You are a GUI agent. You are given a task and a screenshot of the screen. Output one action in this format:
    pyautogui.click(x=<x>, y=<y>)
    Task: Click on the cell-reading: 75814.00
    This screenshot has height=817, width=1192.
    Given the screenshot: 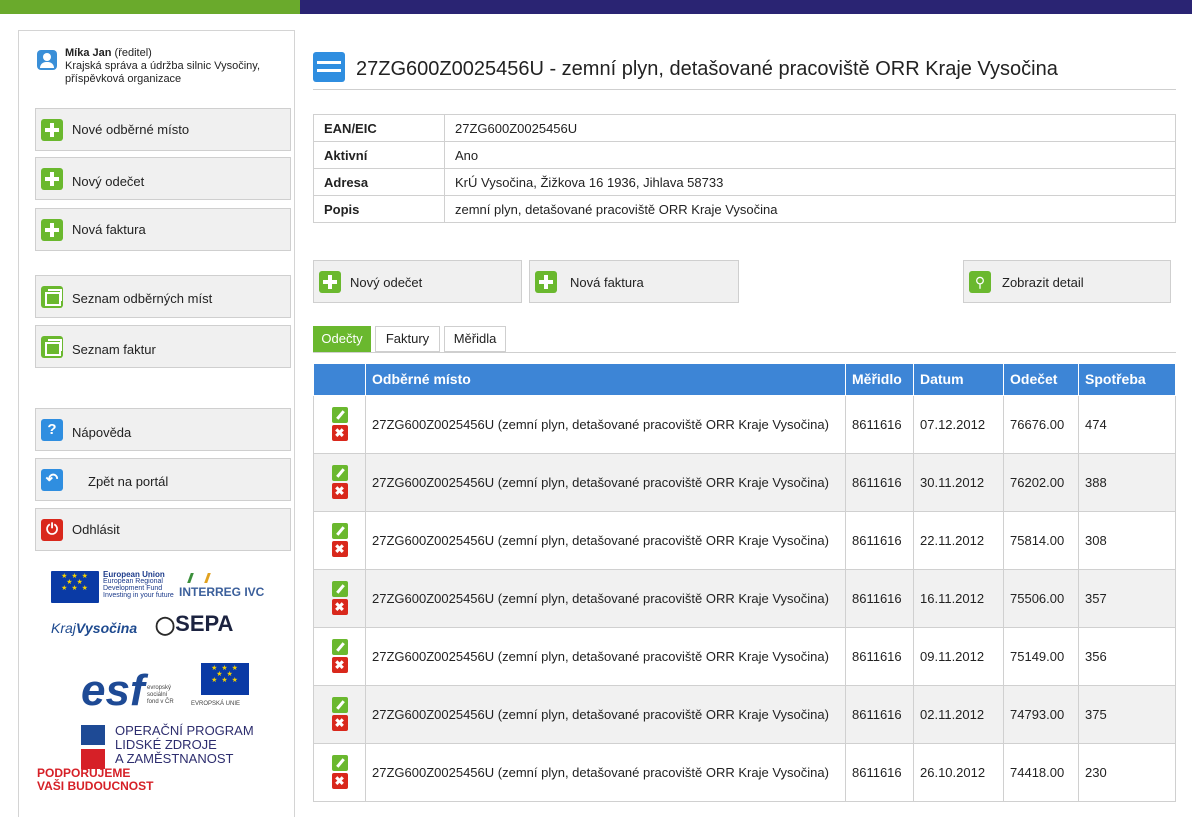 What is the action you would take?
    pyautogui.click(x=1041, y=540)
    